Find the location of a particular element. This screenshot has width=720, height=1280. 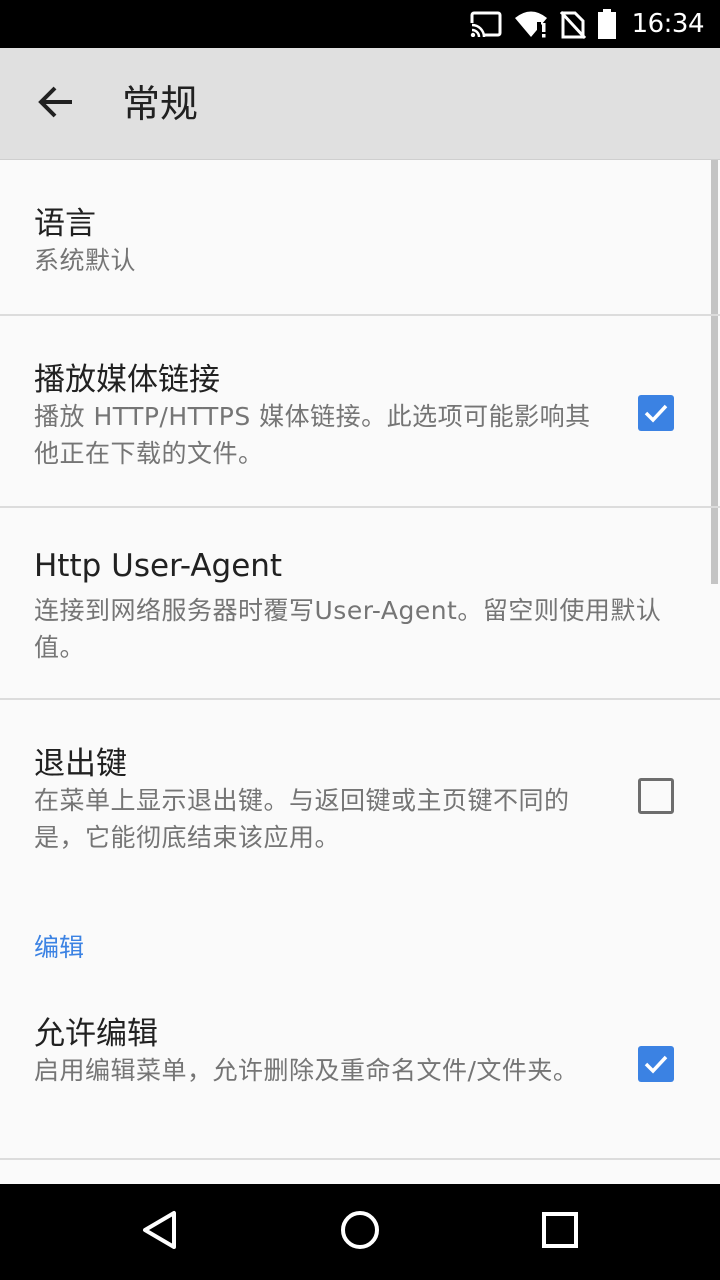

cast-icon is located at coordinates (485, 24).